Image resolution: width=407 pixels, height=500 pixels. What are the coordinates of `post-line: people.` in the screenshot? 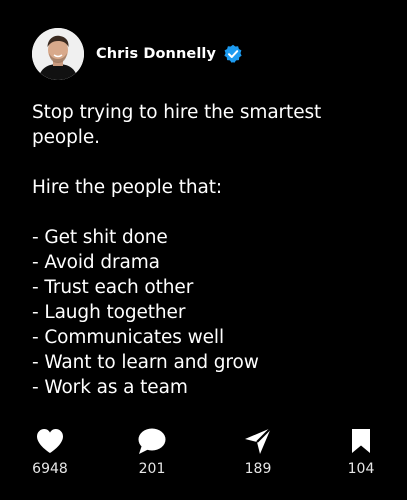 It's located at (66, 137).